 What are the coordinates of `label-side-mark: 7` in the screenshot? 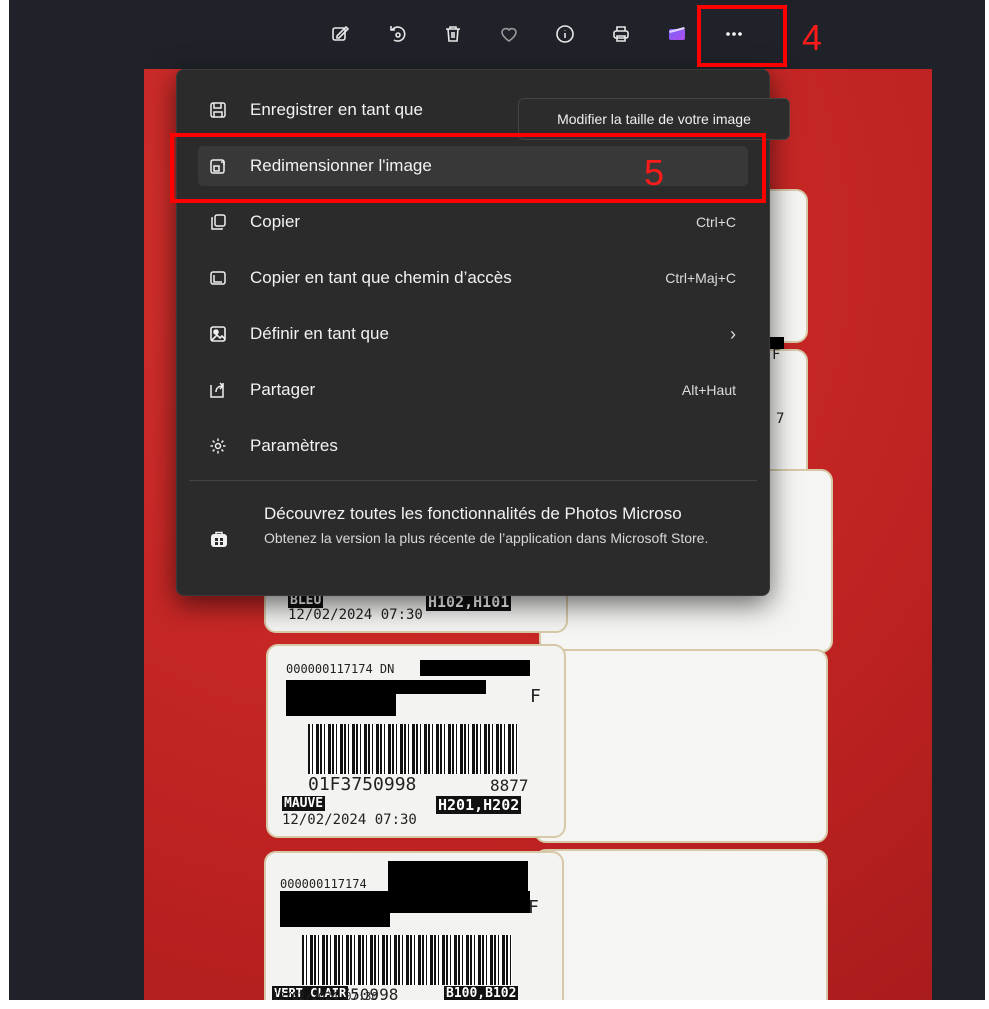 It's located at (780, 419).